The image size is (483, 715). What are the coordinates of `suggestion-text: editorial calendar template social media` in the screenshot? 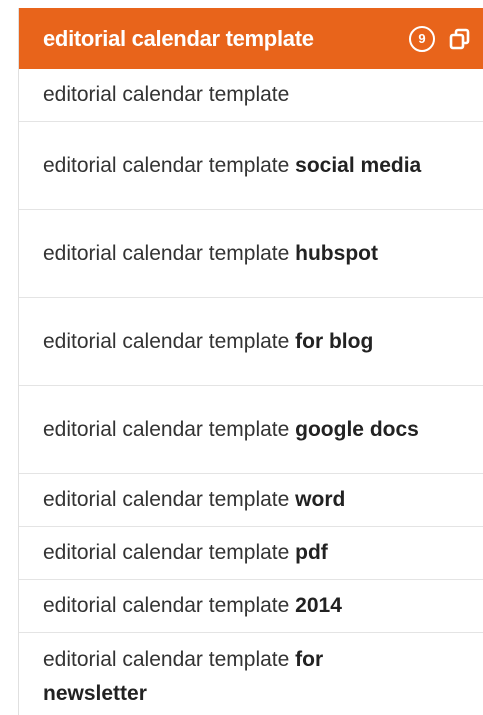 It's located at (232, 166).